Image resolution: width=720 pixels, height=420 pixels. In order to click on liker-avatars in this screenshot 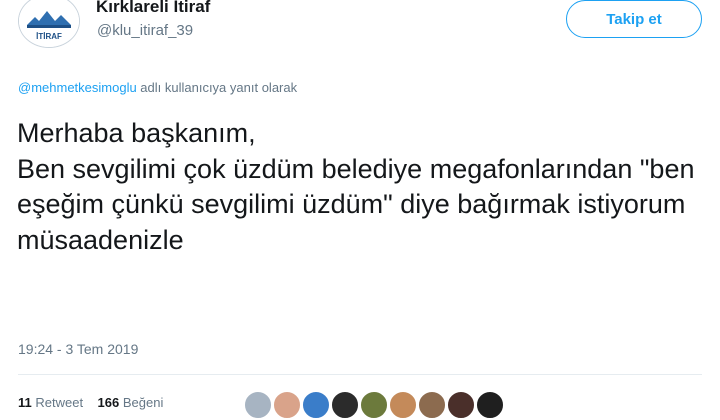, I will do `click(374, 405)`.